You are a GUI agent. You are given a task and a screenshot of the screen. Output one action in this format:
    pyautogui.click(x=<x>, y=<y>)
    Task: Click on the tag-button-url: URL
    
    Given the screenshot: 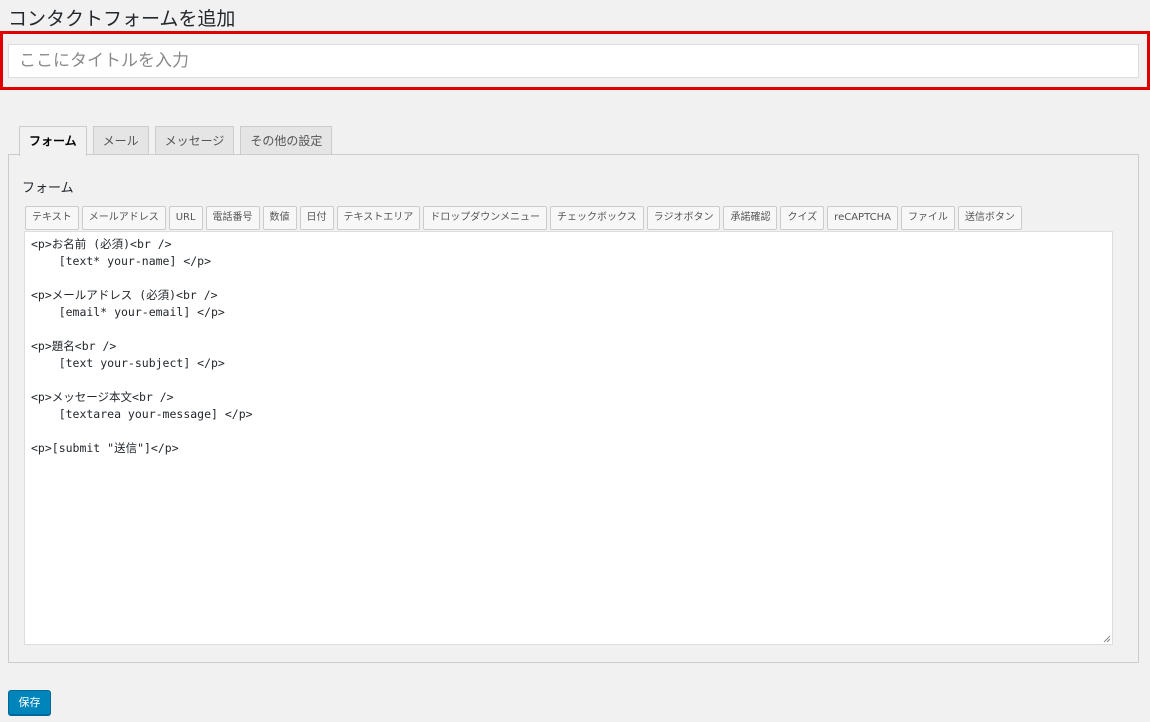 What is the action you would take?
    pyautogui.click(x=185, y=218)
    